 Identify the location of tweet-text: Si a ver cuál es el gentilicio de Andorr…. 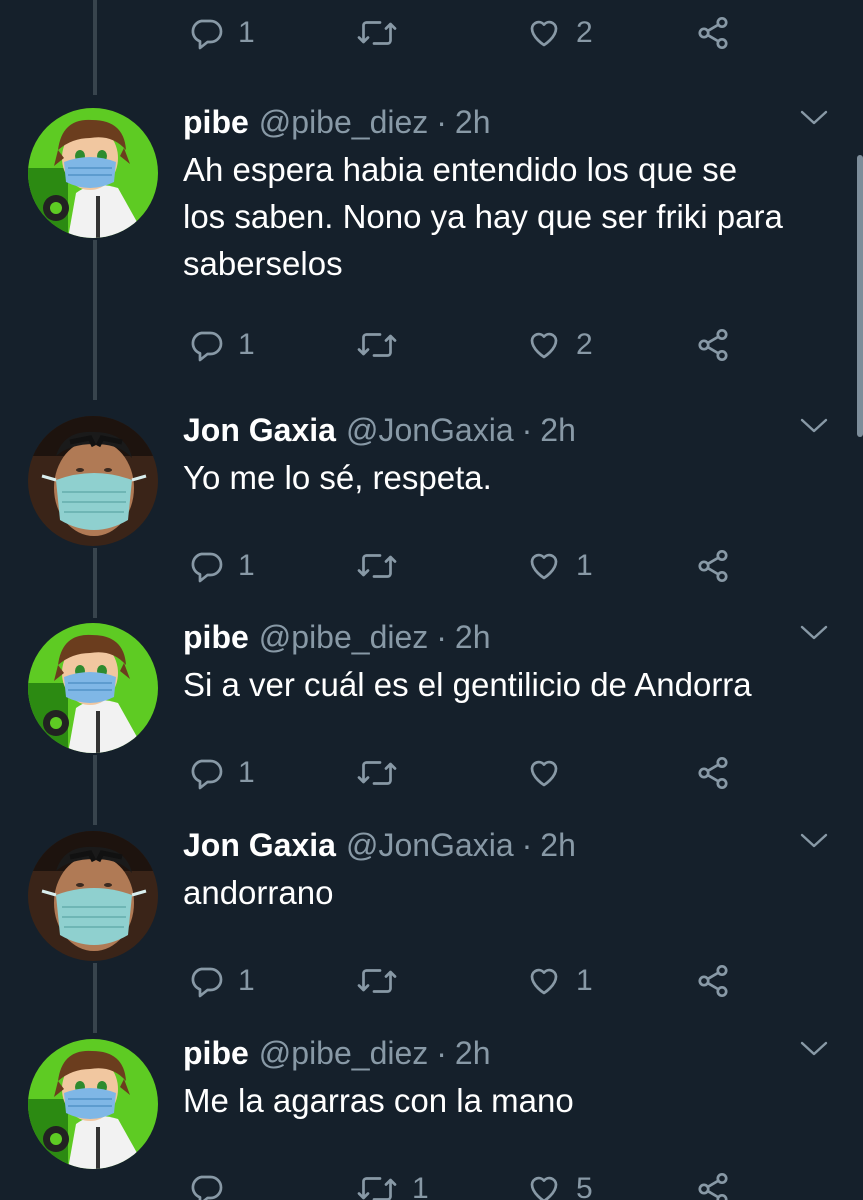
(513, 684).